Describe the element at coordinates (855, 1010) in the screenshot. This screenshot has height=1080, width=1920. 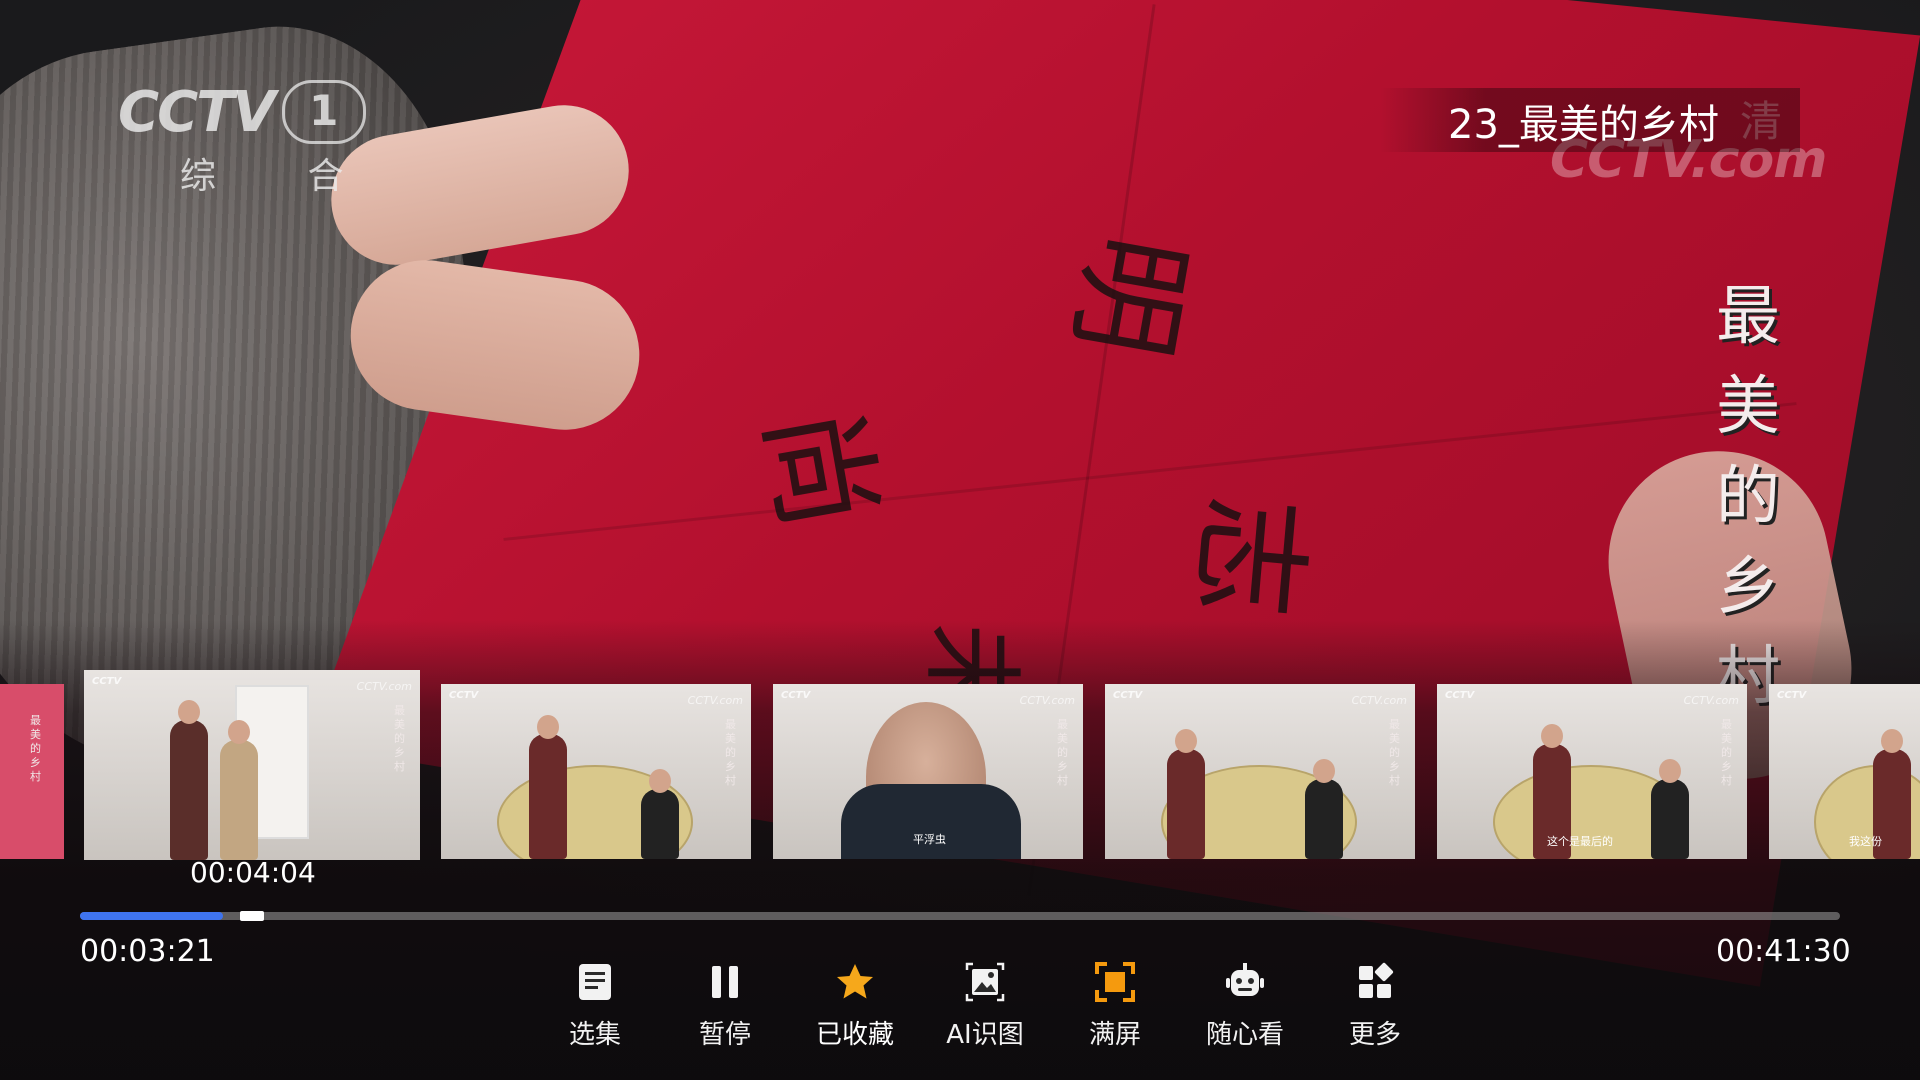
I see `favorite-button: 已收藏` at that location.